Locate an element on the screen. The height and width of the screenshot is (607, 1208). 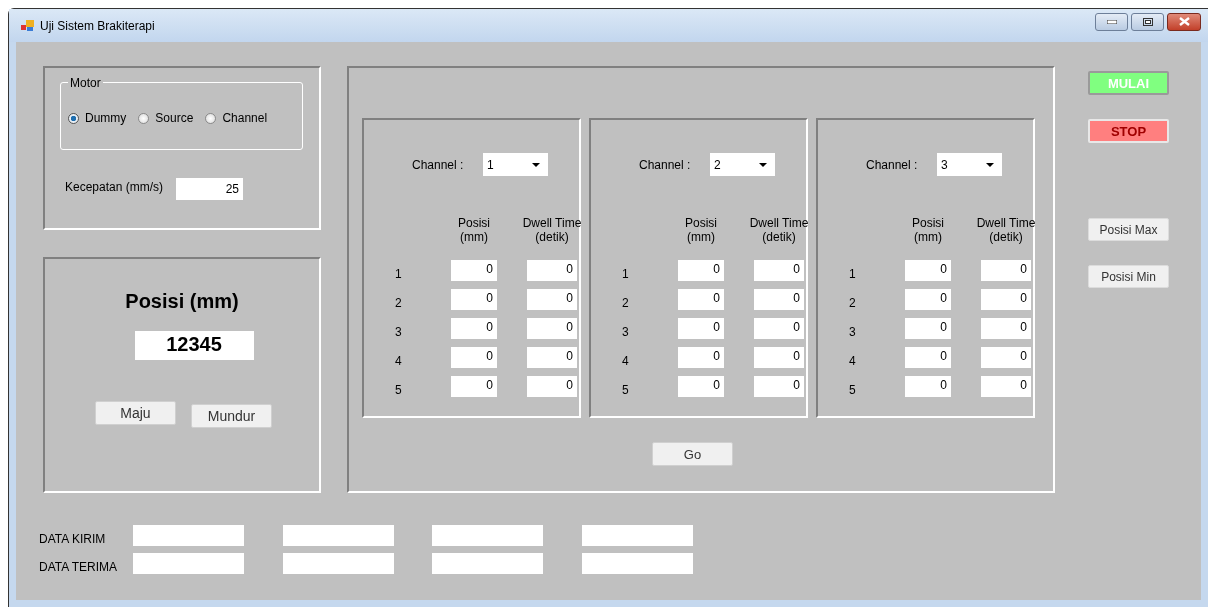
go-button: Go is located at coordinates (692, 454).